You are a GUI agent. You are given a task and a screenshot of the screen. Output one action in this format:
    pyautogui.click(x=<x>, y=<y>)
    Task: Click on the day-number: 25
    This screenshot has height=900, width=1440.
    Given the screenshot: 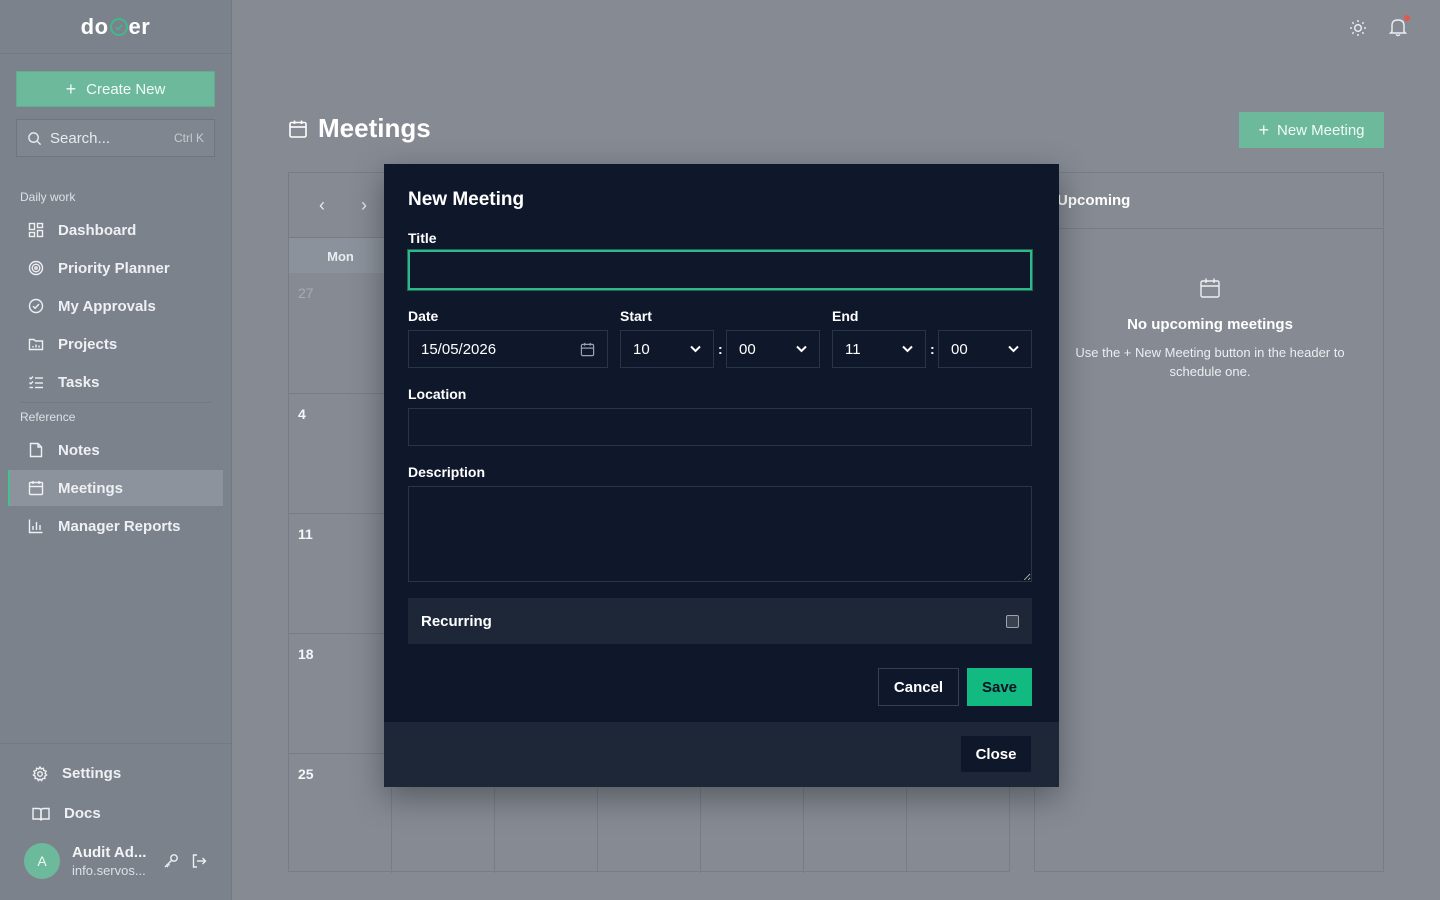 What is the action you would take?
    pyautogui.click(x=306, y=774)
    